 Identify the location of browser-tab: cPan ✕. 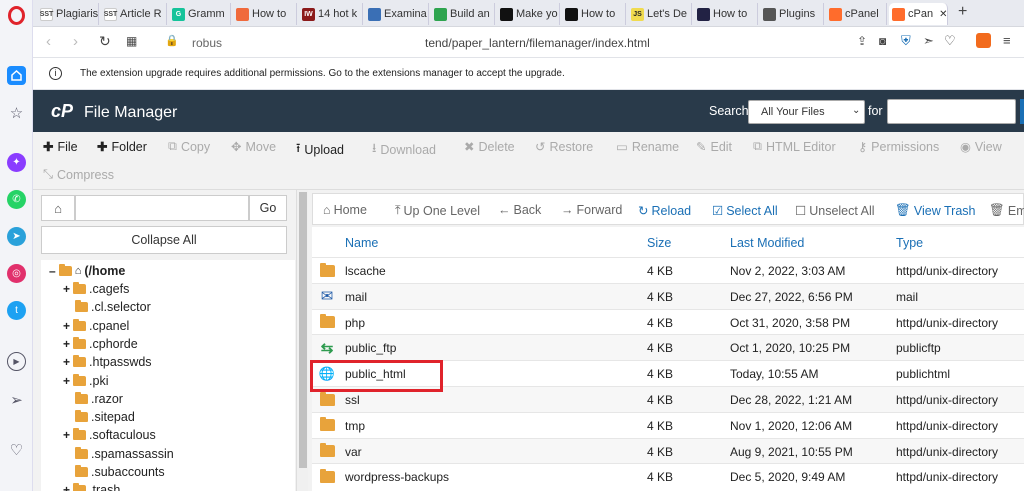
(918, 14).